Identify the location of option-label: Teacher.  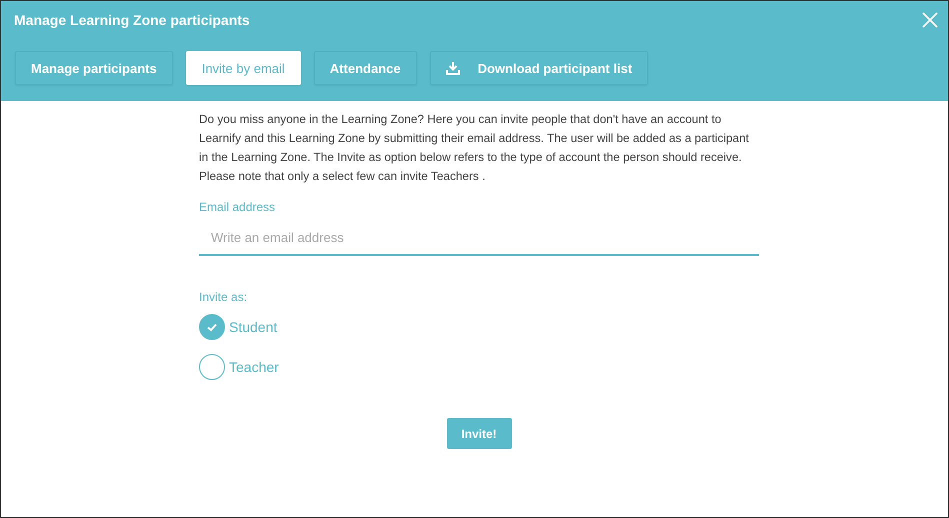
(254, 367).